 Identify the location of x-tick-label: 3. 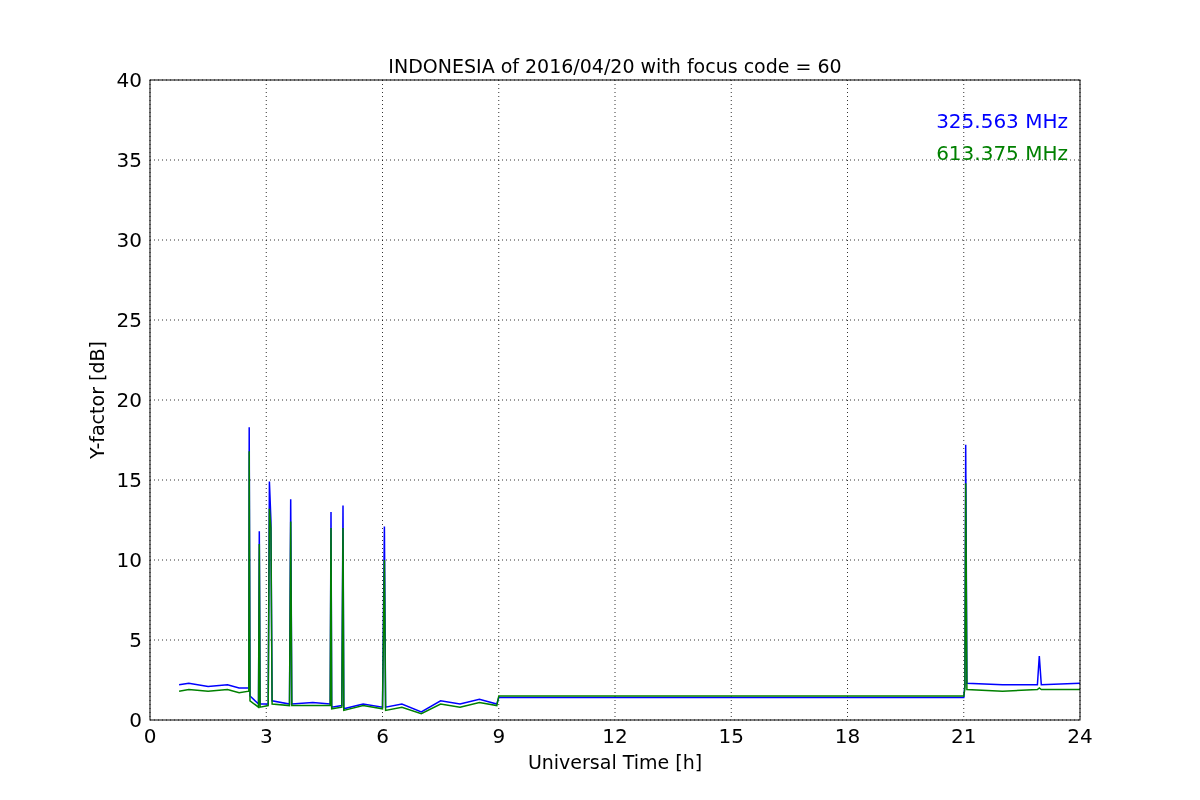
(266, 736).